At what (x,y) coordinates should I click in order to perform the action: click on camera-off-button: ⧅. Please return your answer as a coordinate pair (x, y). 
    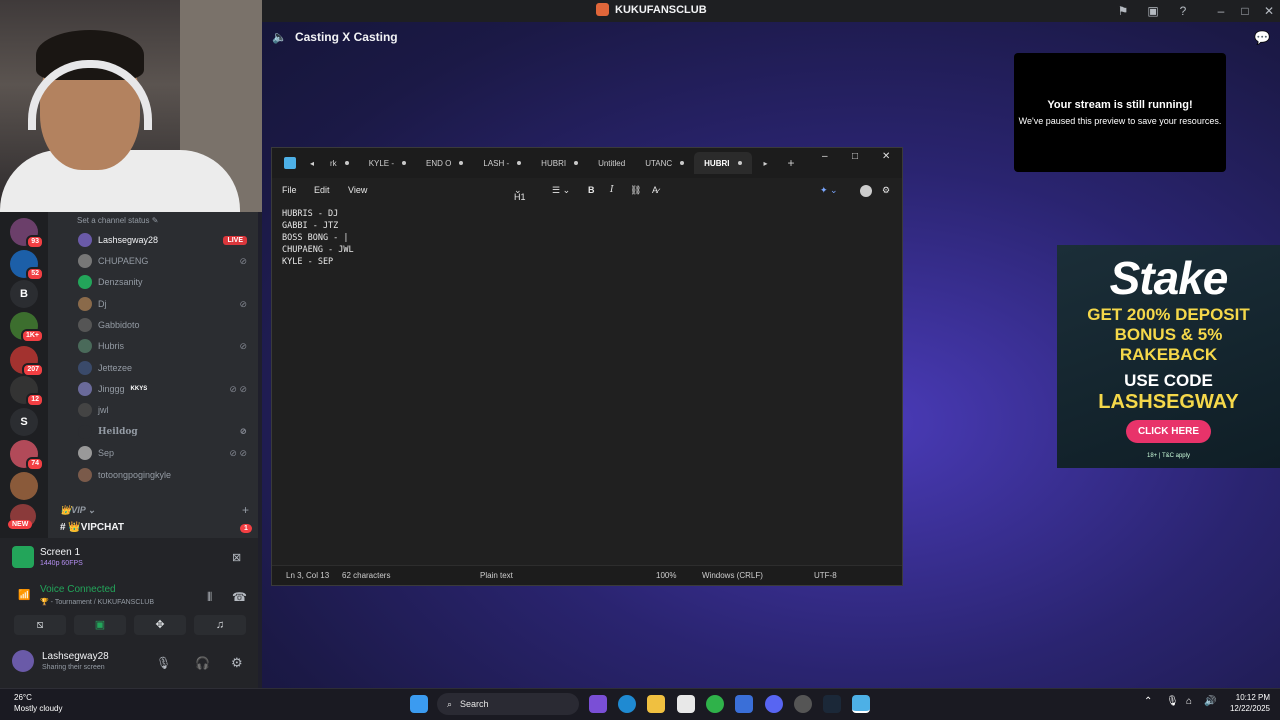
    Looking at the image, I should click on (40, 625).